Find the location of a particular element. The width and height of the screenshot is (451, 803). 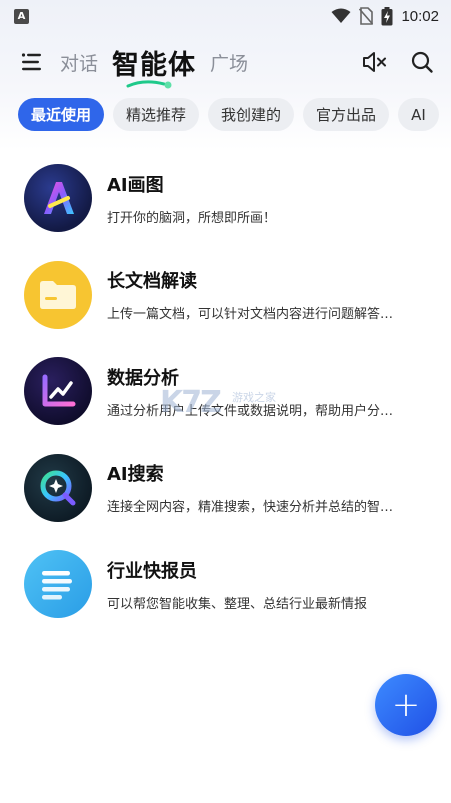

status-bar: A 10:02 is located at coordinates (225, 16).